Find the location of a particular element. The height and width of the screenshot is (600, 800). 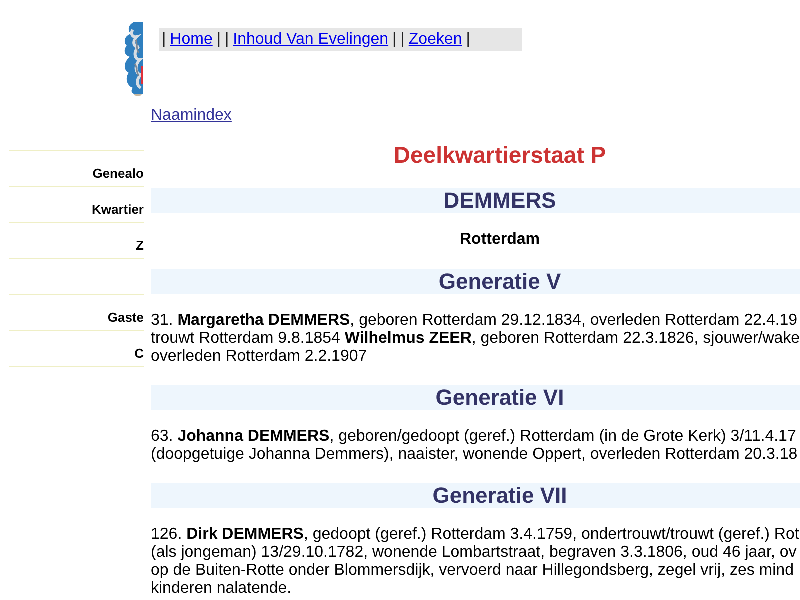

person-entry: 126. Dirk DEMMERS, gedoopt (geref.) Rotterdam 3.4.1759, ondertrouwt/trouwt (geref.) Rot (als jongeman) 13/29.10.1782, wonende Lombartstraat, begraven 3.3.1806, oud 46 jaar, ov op de Buiten-Rotte onder Blommersdijk, vervoerd naar Hillegondsberg, zegel vrij, zes mind kinderen nalatende. is located at coordinates (475, 562).